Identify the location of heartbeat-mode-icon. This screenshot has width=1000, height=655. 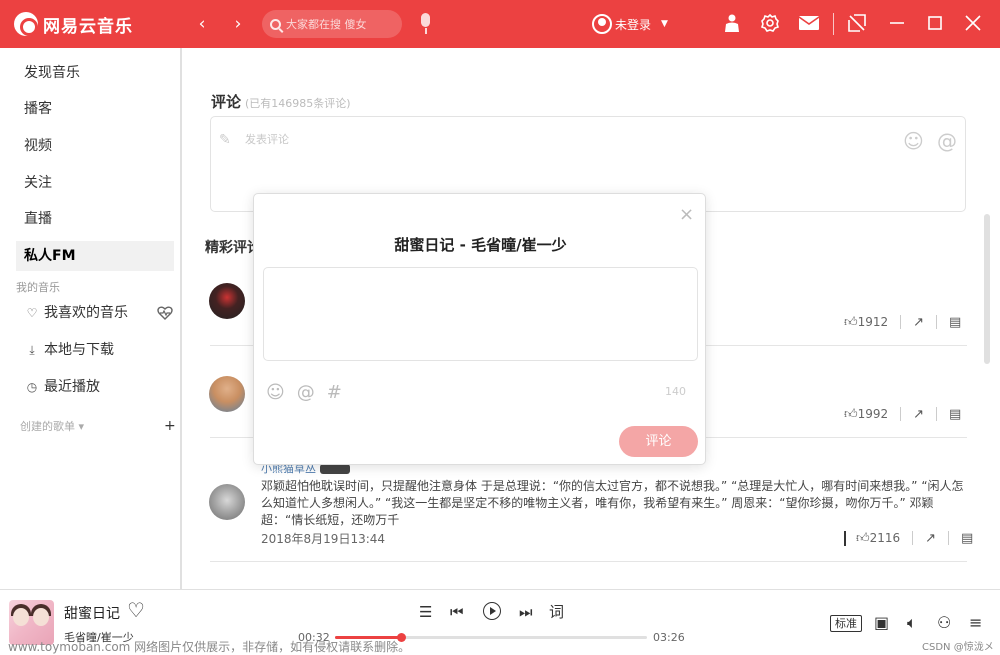
(165, 315).